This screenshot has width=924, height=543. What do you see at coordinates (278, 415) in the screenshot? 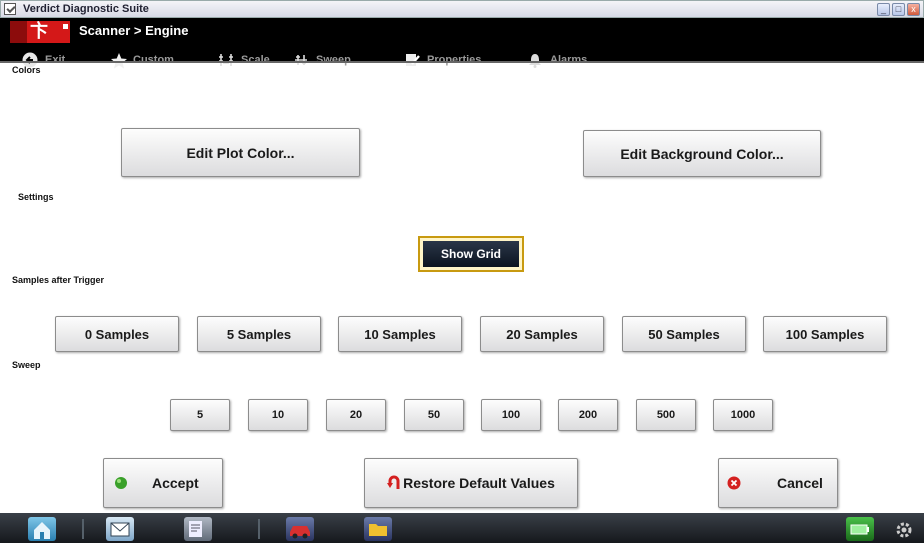
I see `sweep-10-button: 10` at bounding box center [278, 415].